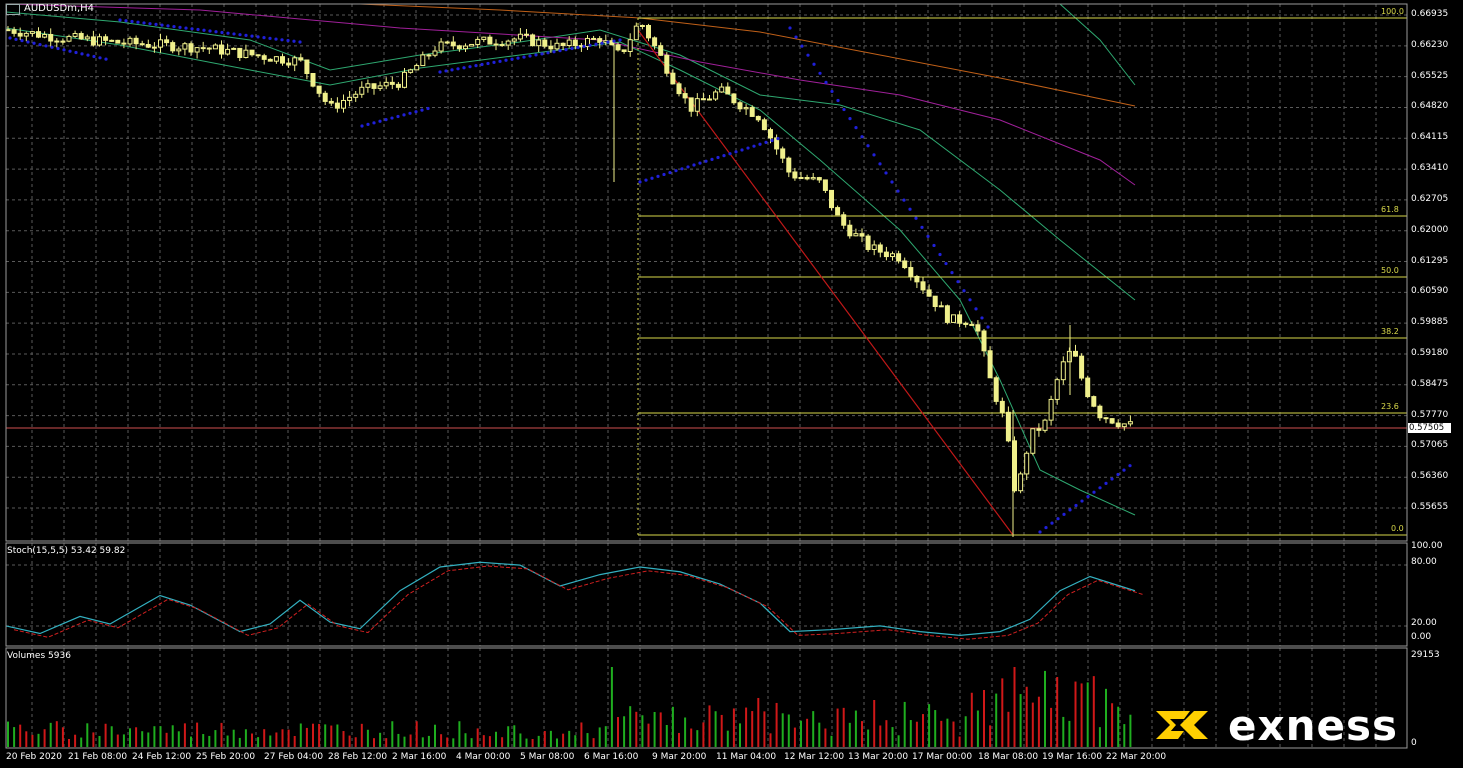 Image resolution: width=1463 pixels, height=768 pixels. What do you see at coordinates (1430, 198) in the screenshot?
I see `price-tick-label: 0.62705` at bounding box center [1430, 198].